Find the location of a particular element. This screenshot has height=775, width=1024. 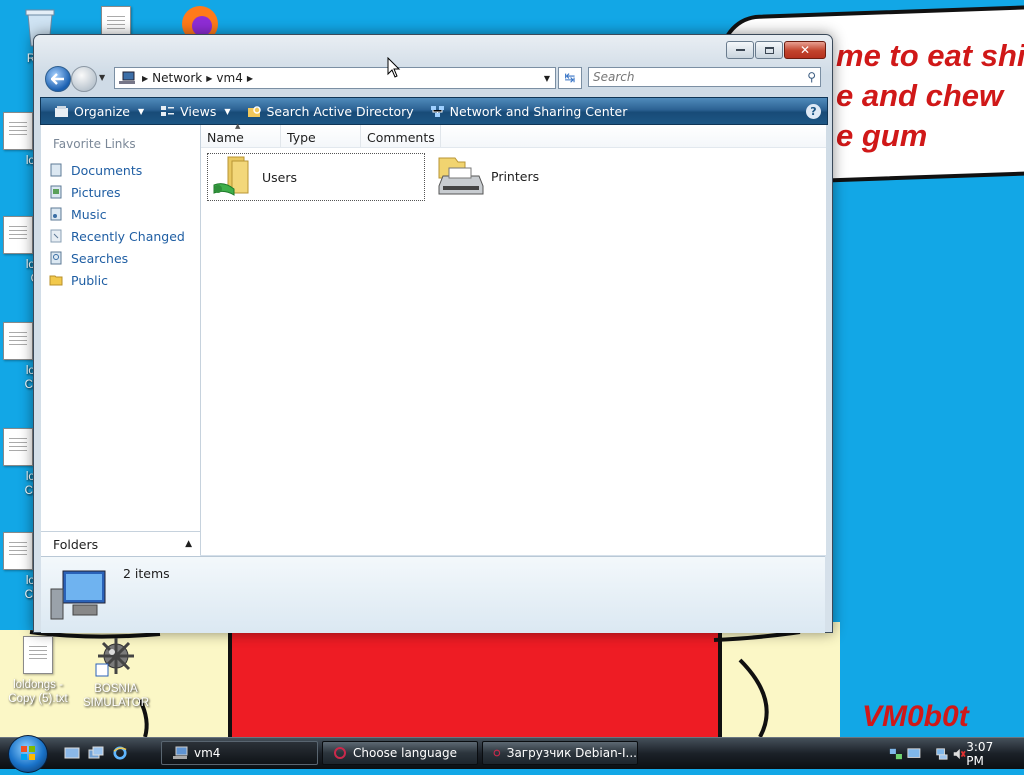

sort-ascending-icon: ▲ is located at coordinates (238, 126).